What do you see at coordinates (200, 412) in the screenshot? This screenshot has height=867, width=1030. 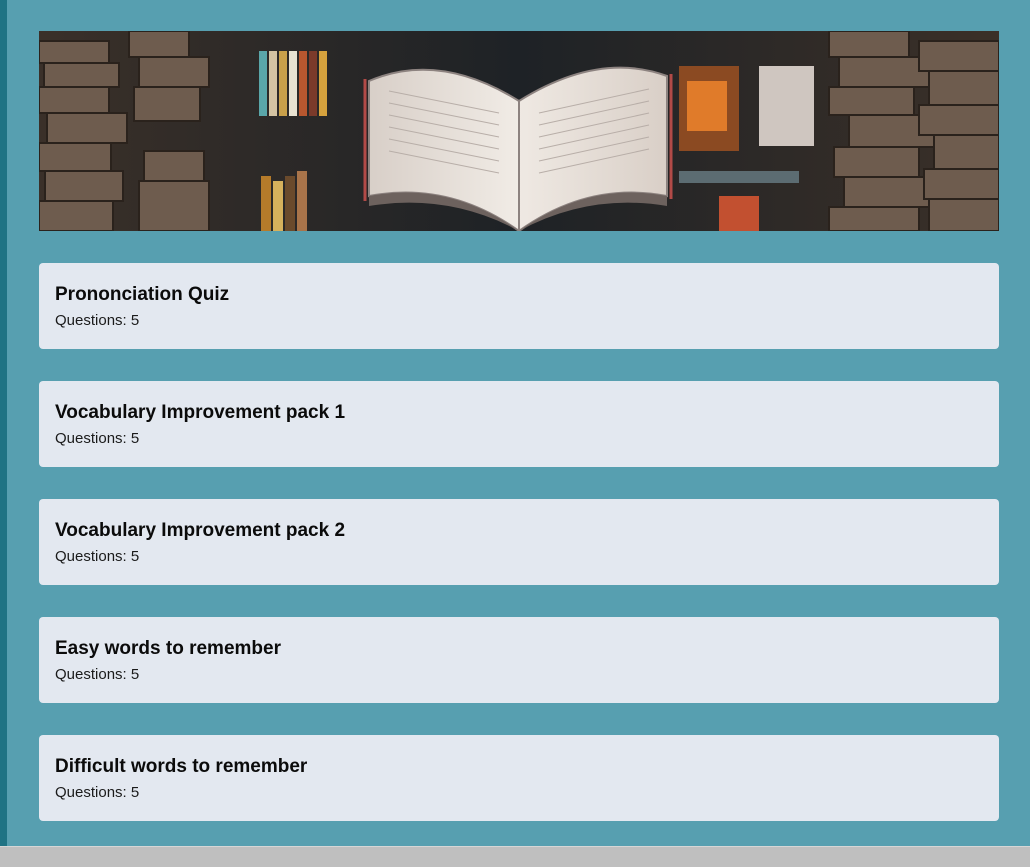 I see `quiz-title: Vocabulary Improvement pack 1` at bounding box center [200, 412].